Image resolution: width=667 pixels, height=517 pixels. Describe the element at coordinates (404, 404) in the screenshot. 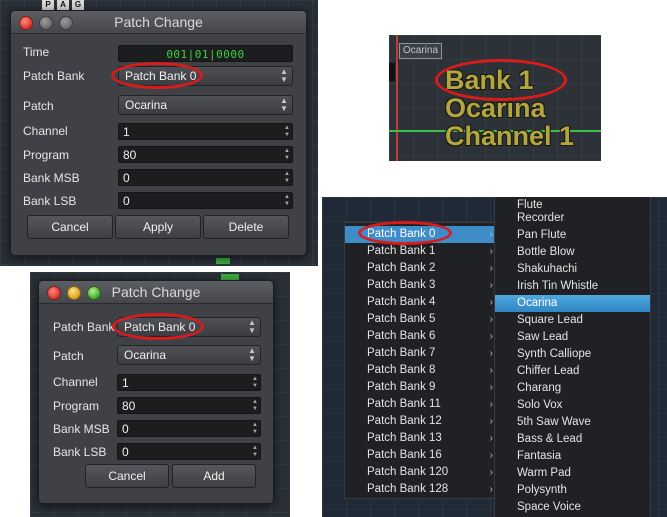

I see `menu-item-label: Patch Bank 11` at that location.